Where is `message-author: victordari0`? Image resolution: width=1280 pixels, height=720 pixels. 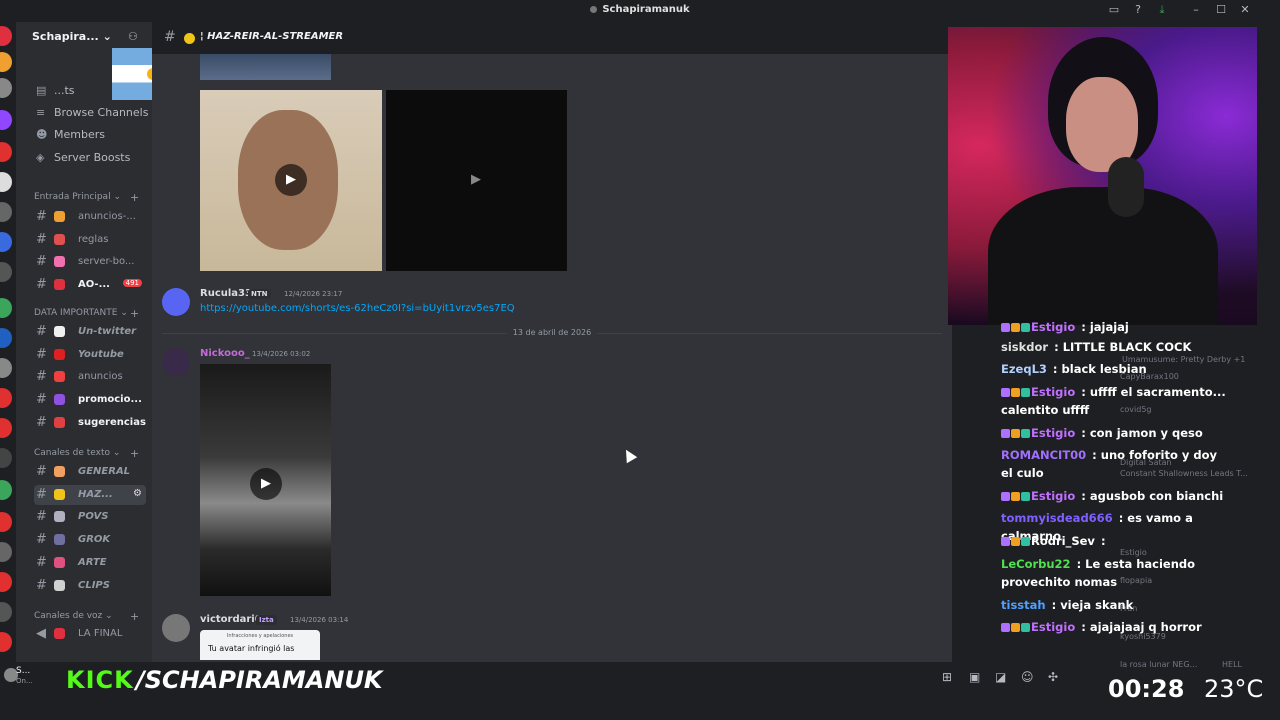
message-author: victordari0 is located at coordinates (231, 619).